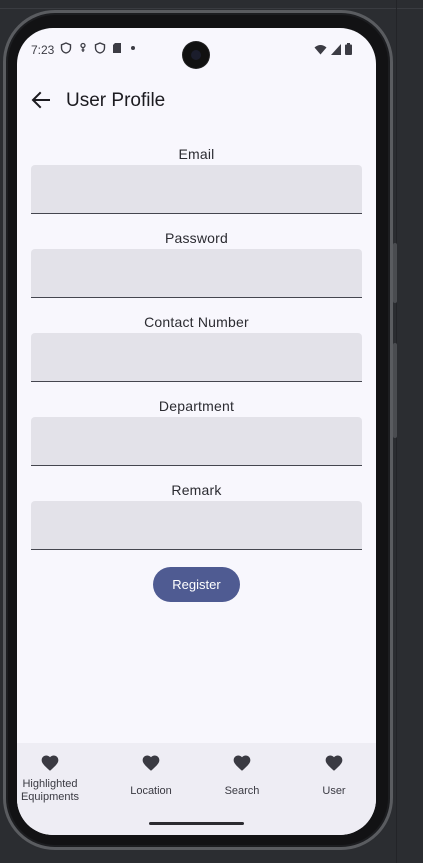 The height and width of the screenshot is (863, 423). Describe the element at coordinates (116, 100) in the screenshot. I see `page-title: User Profile` at that location.